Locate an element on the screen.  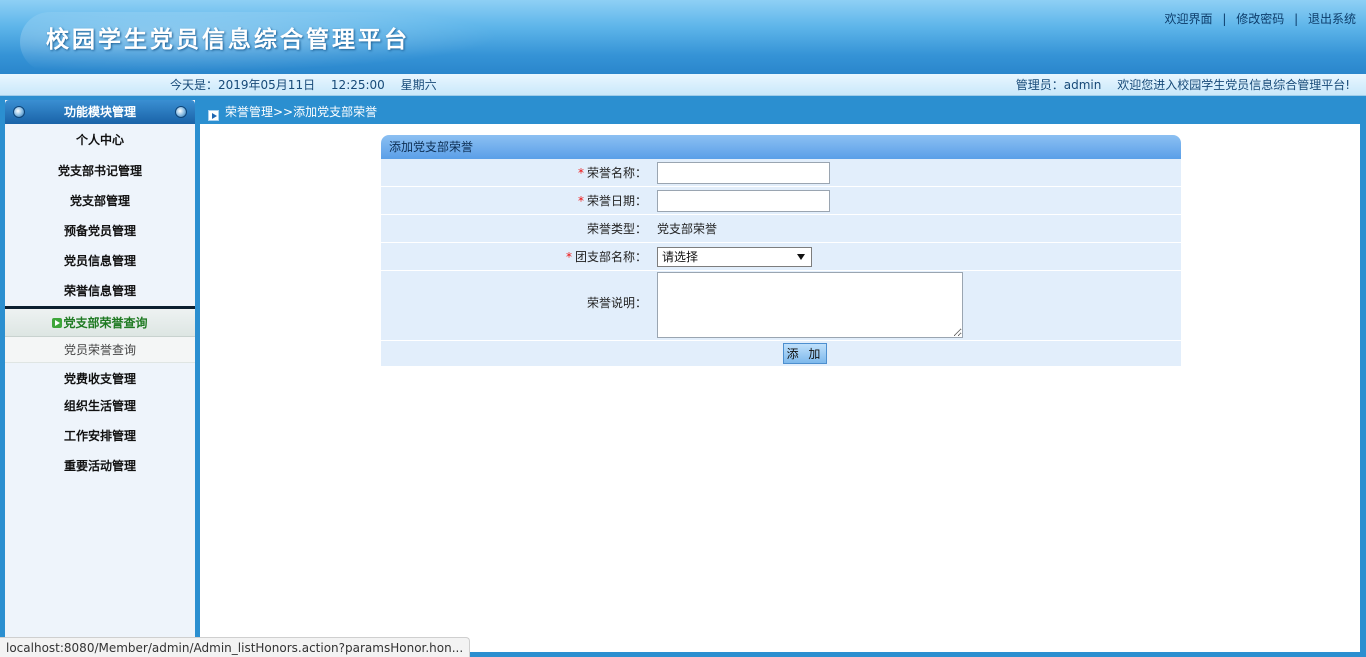
sidebar-title: 功能模块管理 is located at coordinates (99, 112).